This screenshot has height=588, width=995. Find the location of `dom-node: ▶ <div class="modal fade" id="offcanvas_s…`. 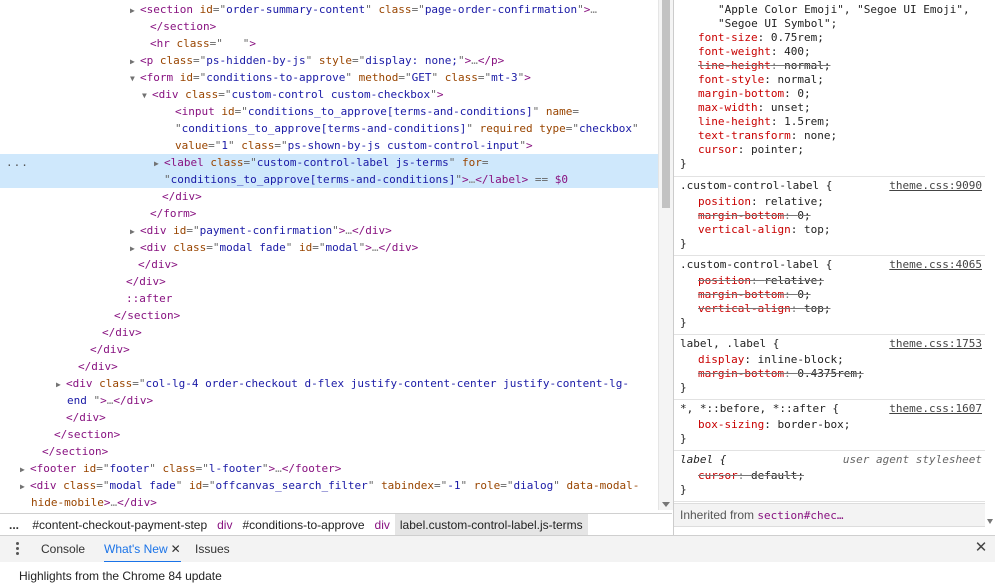

dom-node: ▶ <div class="modal fade" id="offcanvas_s… is located at coordinates (329, 485).